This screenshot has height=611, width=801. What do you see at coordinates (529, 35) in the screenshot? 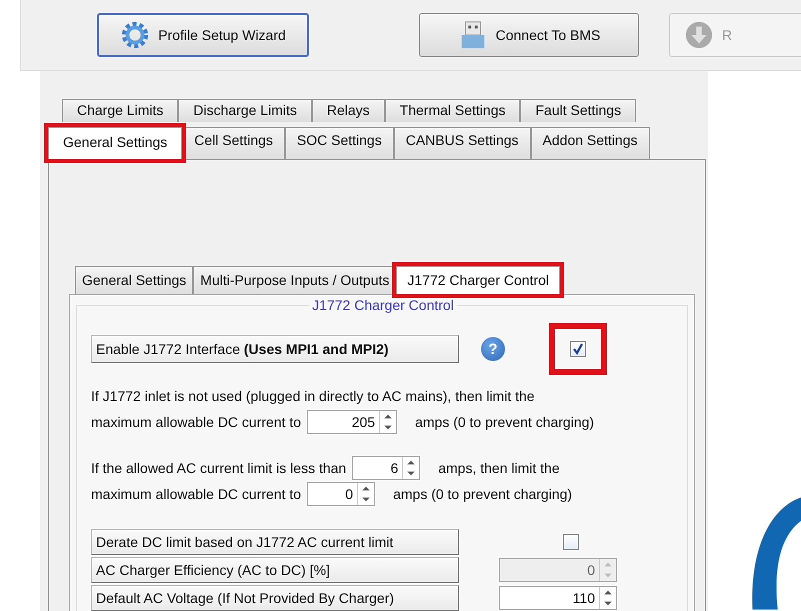
I see `toolbar-button: Connect To BMS` at bounding box center [529, 35].